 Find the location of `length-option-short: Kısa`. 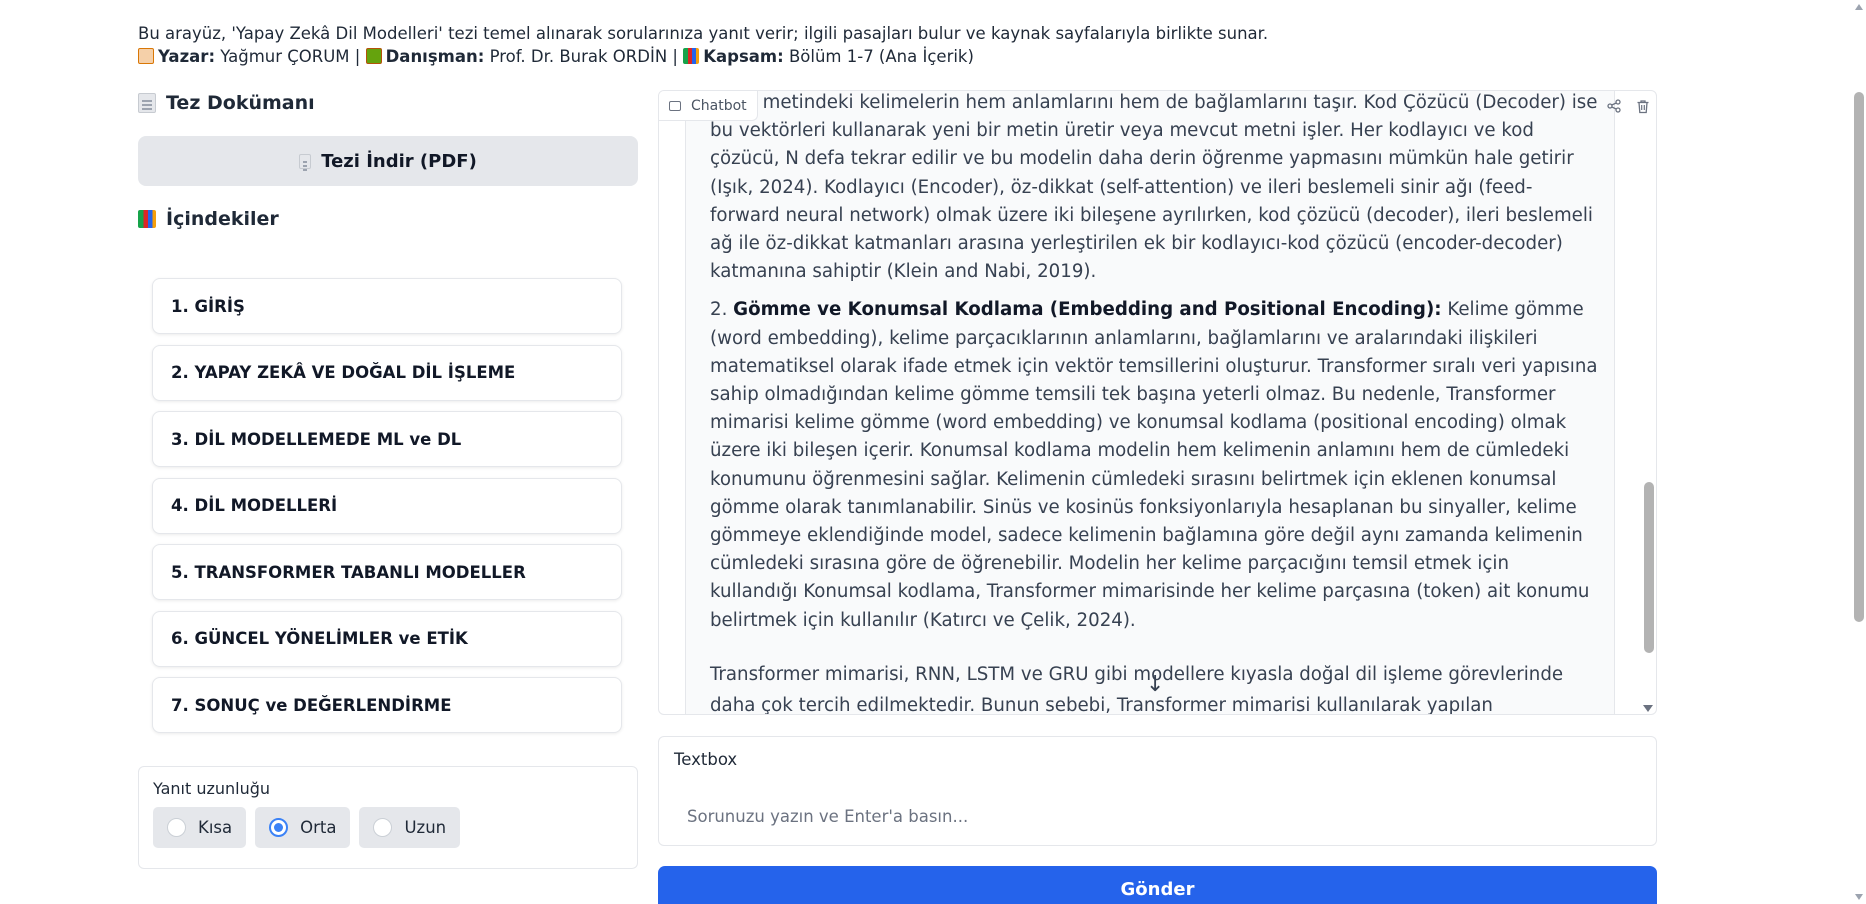

length-option-short: Kısa is located at coordinates (200, 827).